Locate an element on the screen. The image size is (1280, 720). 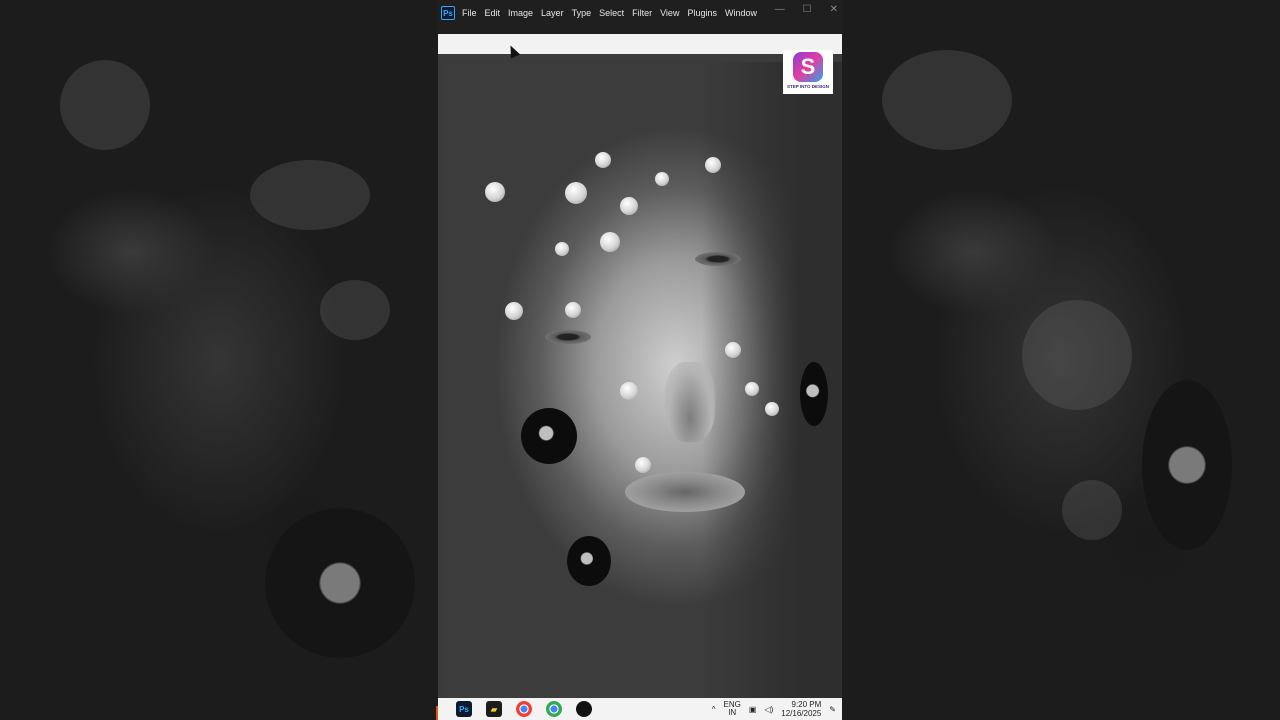
clock: 9:20 PM 12/16/2025 is located at coordinates (801, 709).